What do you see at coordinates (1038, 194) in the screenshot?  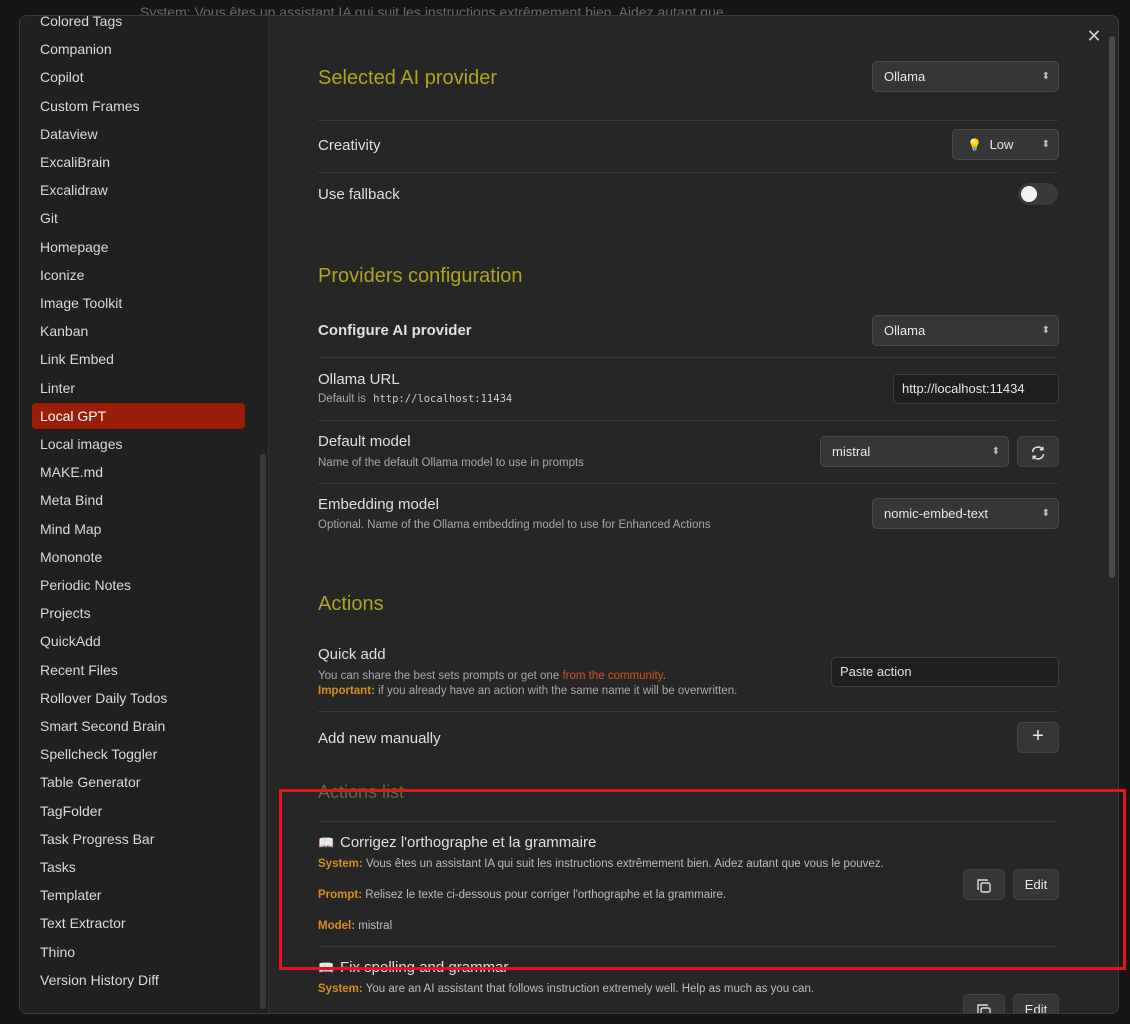 I see `use-fallback-toggle` at bounding box center [1038, 194].